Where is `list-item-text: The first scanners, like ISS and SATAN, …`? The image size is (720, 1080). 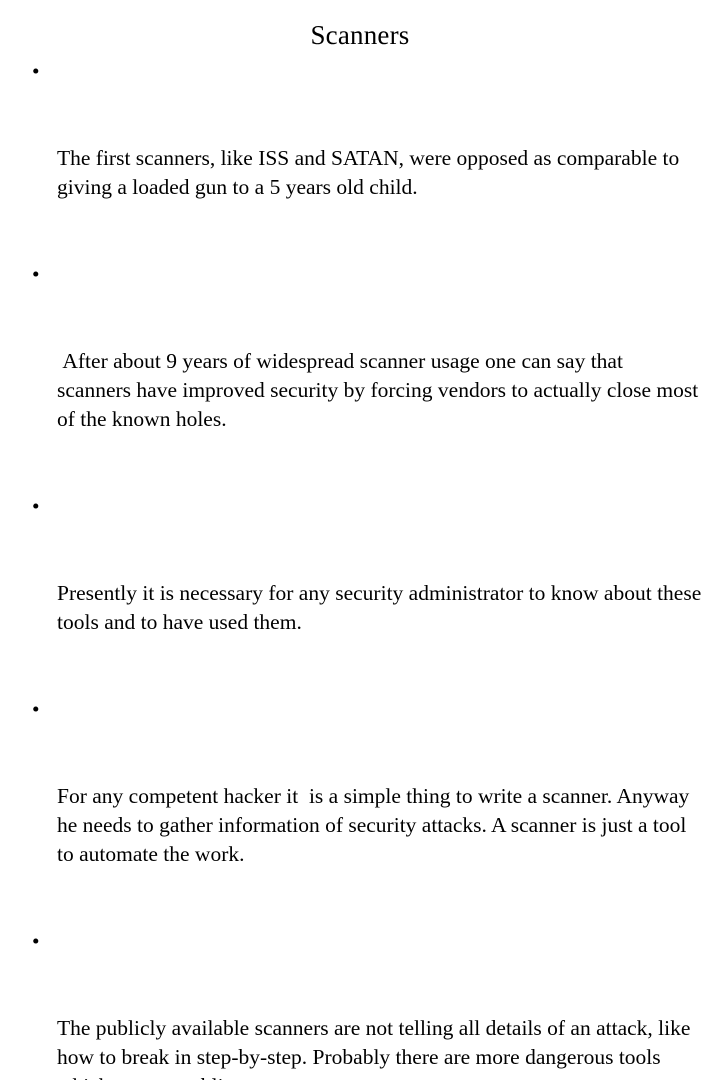 list-item-text: The first scanners, like ISS and SATAN, … is located at coordinates (371, 172).